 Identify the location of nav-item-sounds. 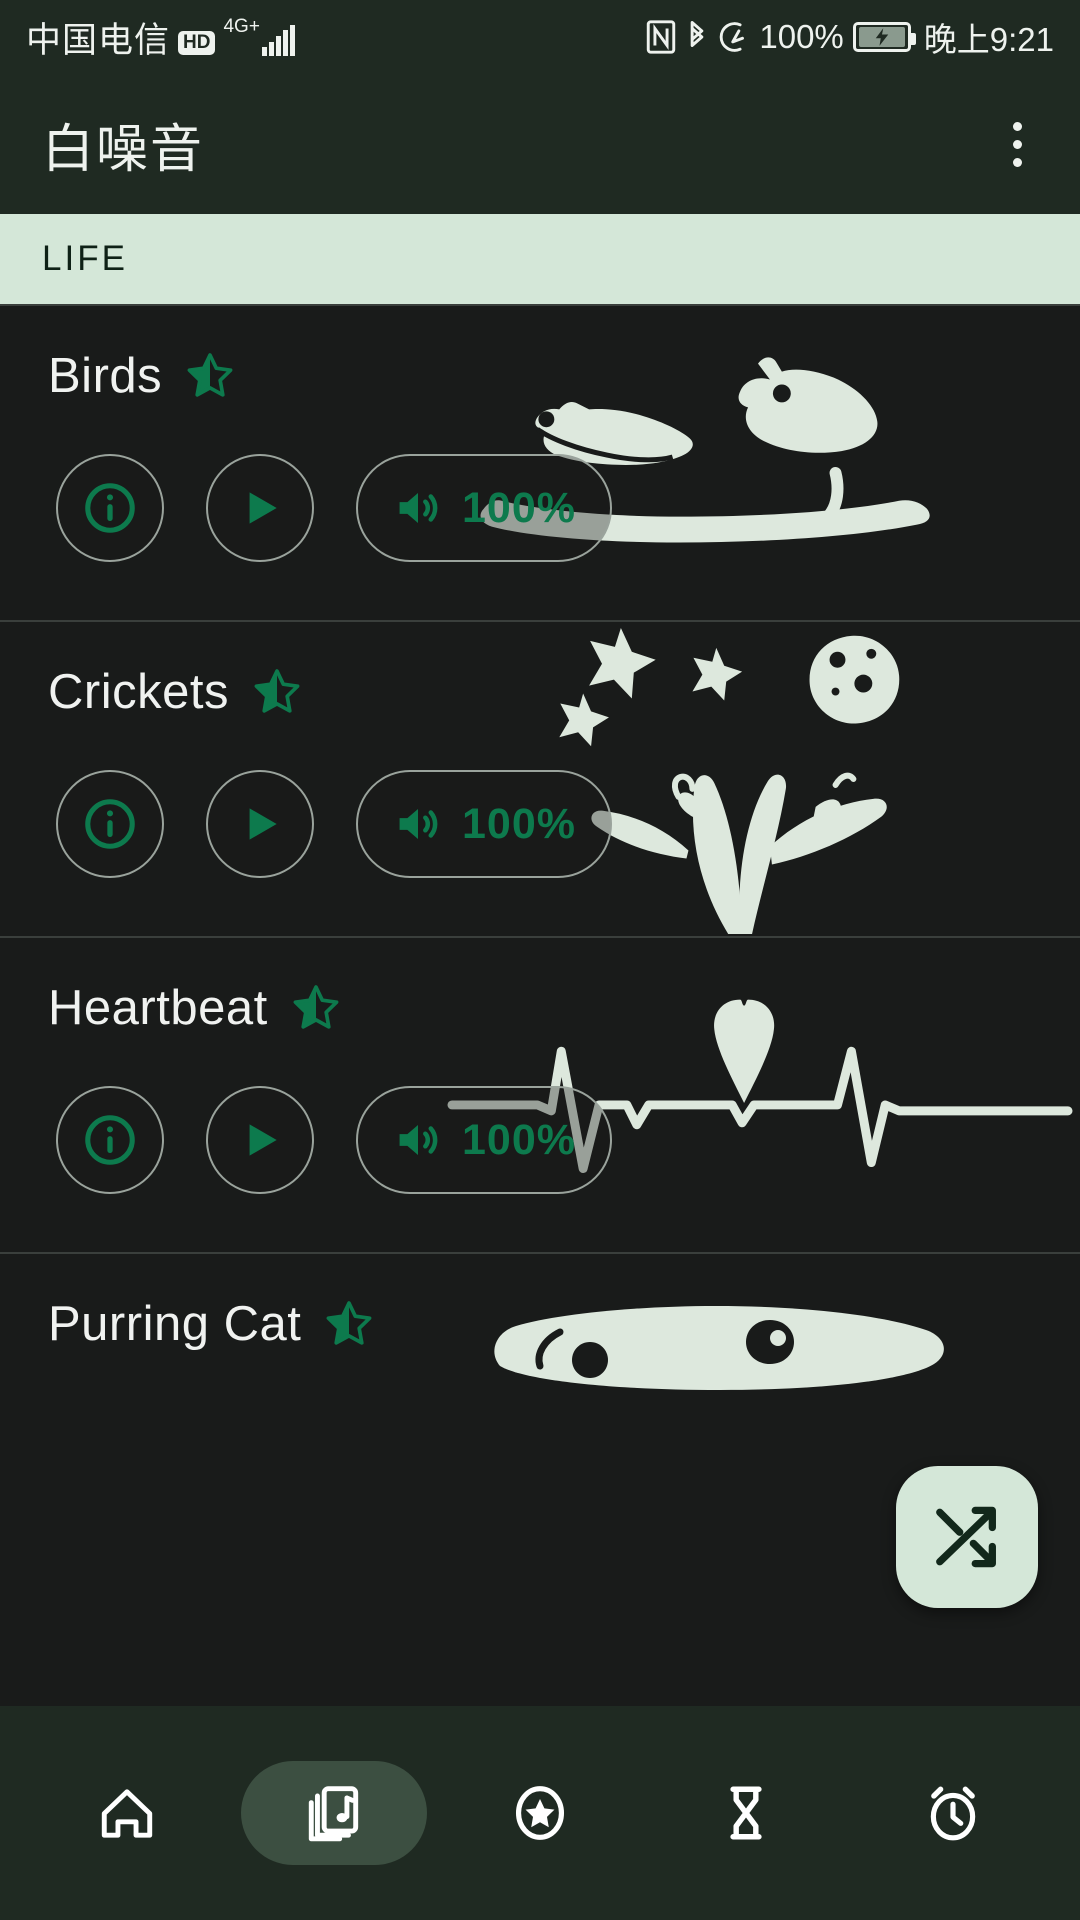
(333, 1813).